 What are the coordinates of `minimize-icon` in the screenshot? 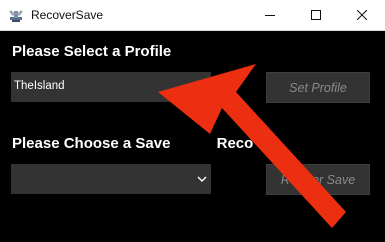 It's located at (270, 15).